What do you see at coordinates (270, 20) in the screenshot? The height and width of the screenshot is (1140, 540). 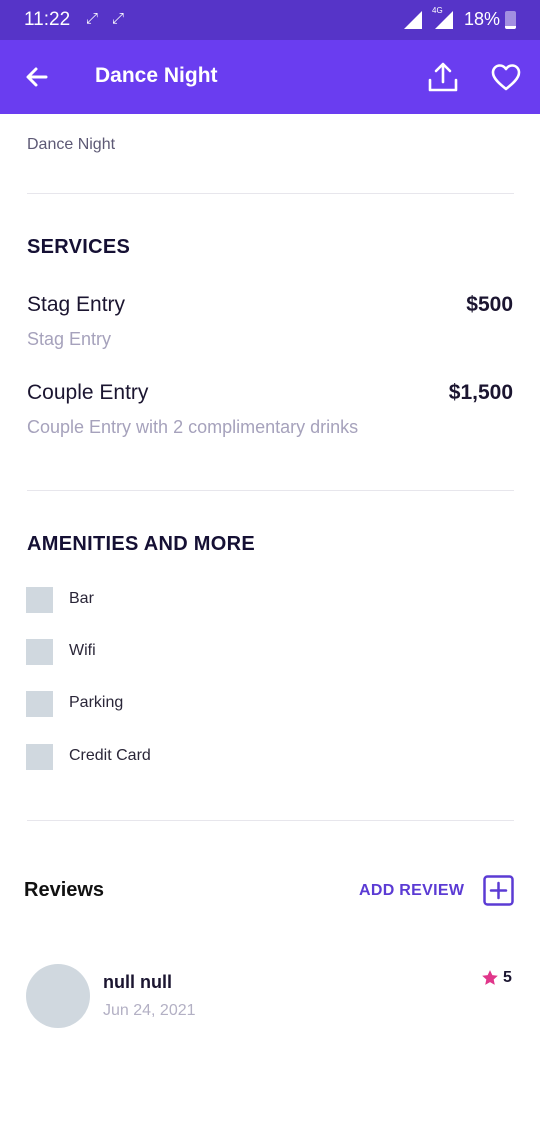 I see `status-bar: 11:22 ⤢ ⤢ 4G 18%` at bounding box center [270, 20].